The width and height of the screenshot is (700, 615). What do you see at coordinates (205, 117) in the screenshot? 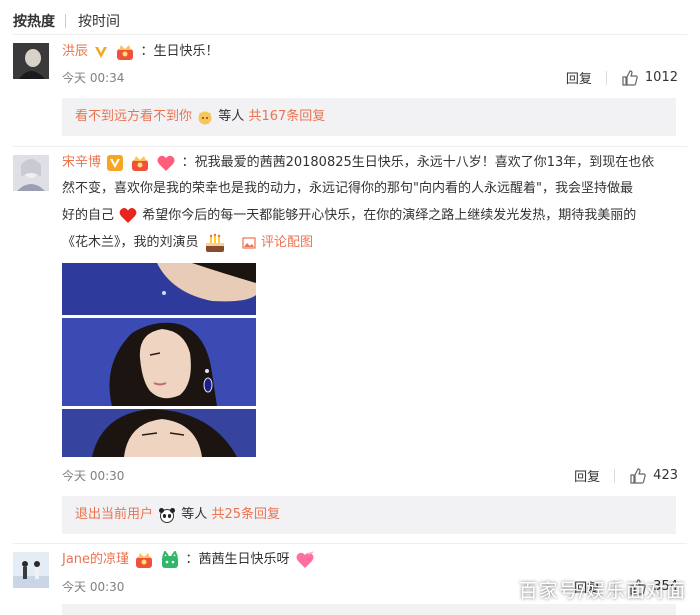
I see `cat-emoji-icon` at bounding box center [205, 117].